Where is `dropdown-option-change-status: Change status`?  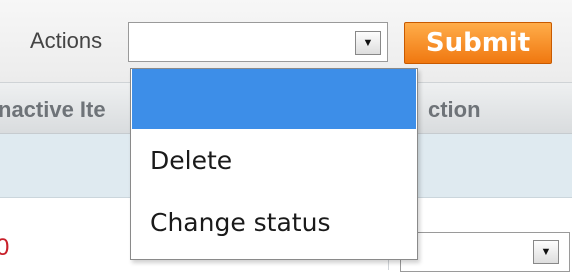 dropdown-option-change-status: Change status is located at coordinates (274, 223).